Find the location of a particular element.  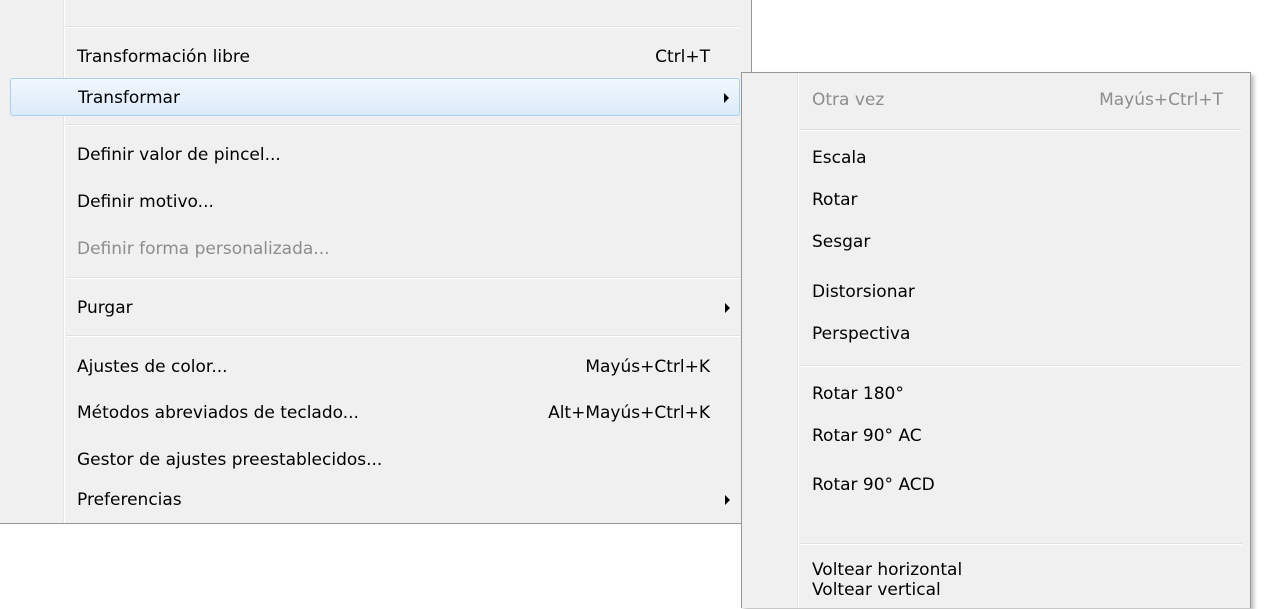

submenu-item-escala: Escala is located at coordinates (996, 158).